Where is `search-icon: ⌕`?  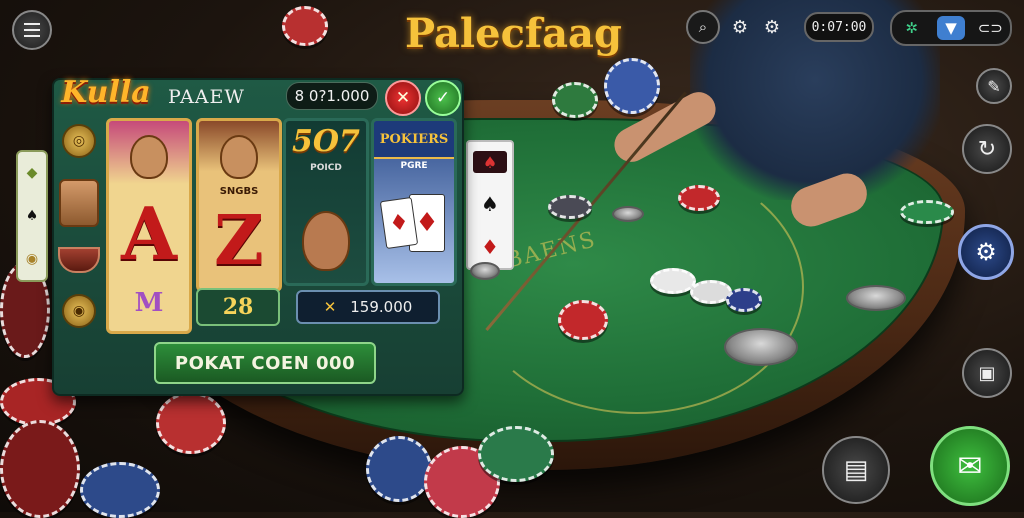 search-icon: ⌕ is located at coordinates (703, 27).